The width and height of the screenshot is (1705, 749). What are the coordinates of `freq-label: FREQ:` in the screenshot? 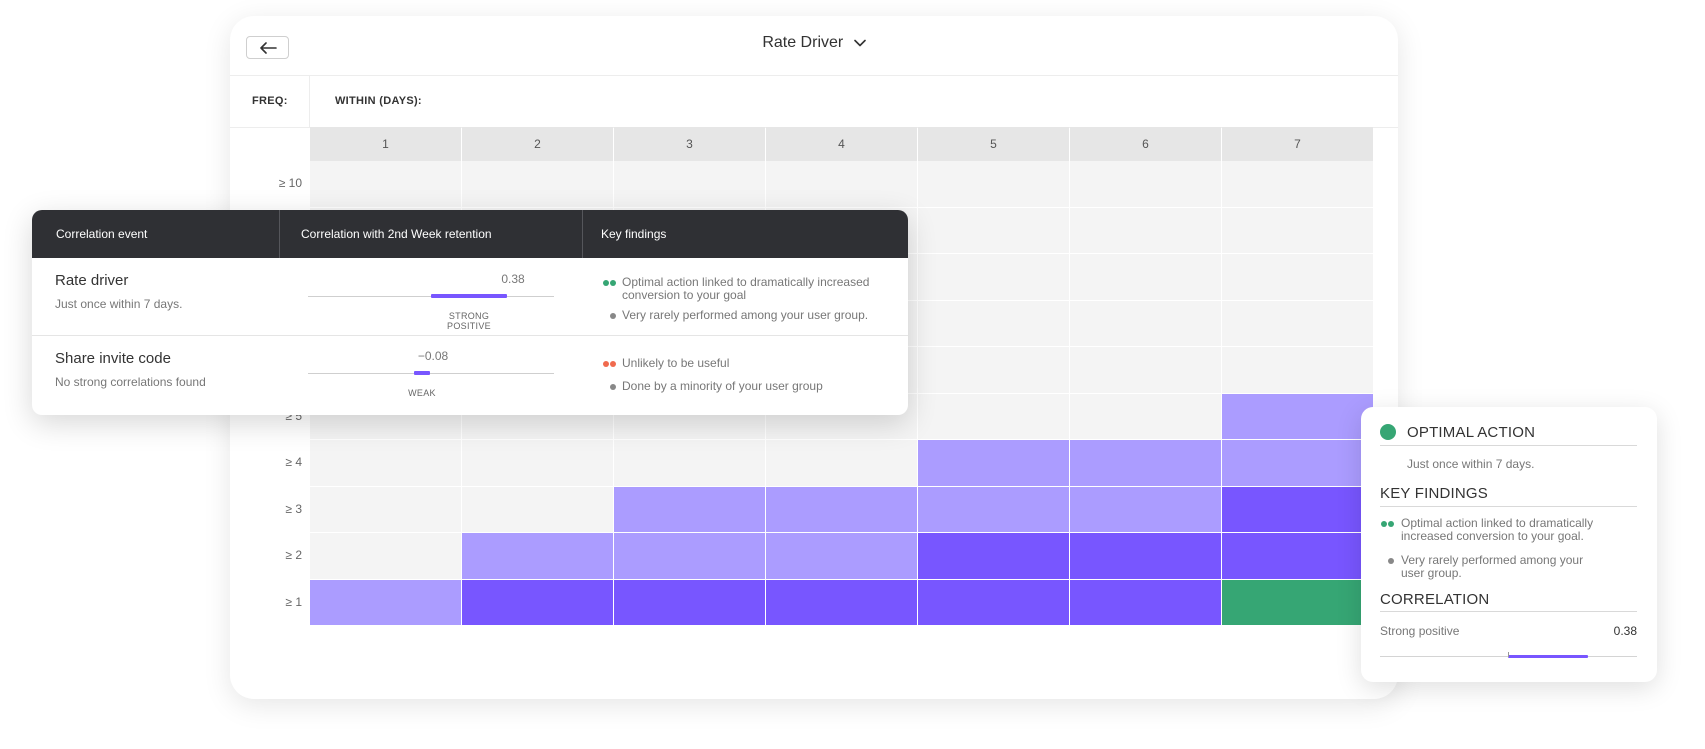 It's located at (270, 101).